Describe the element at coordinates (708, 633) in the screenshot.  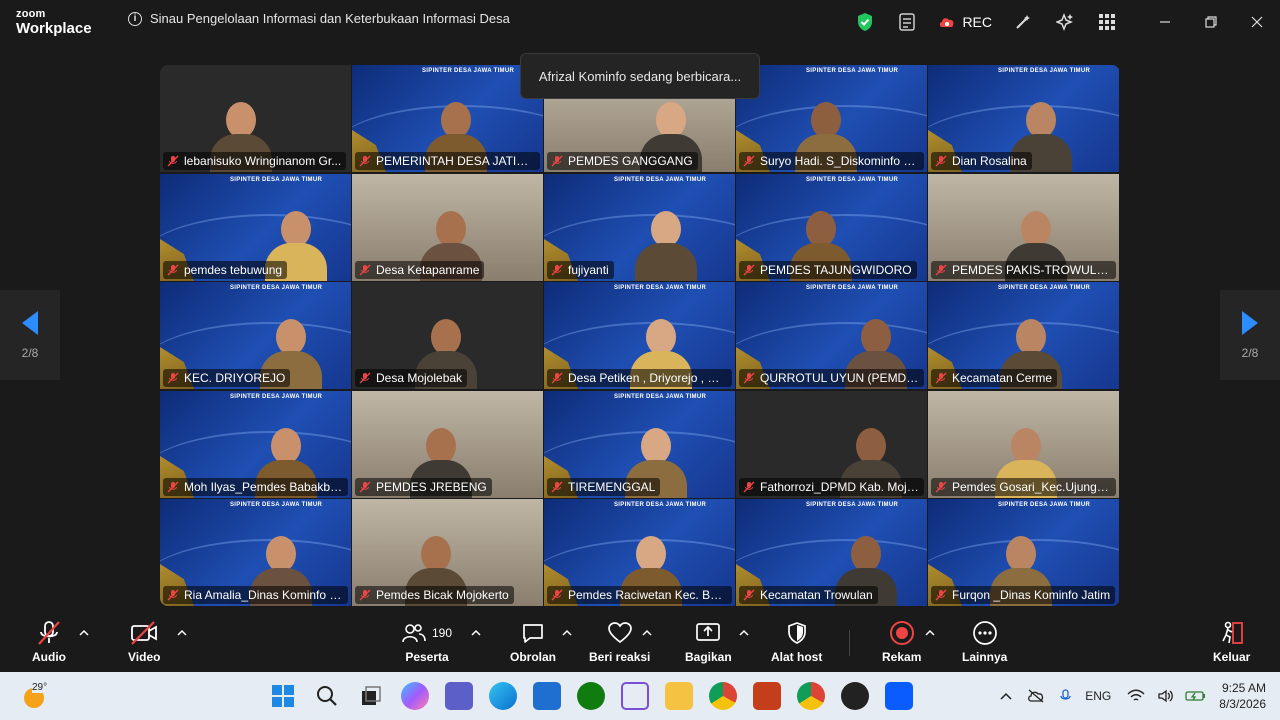
I see `share-screen-icon` at that location.